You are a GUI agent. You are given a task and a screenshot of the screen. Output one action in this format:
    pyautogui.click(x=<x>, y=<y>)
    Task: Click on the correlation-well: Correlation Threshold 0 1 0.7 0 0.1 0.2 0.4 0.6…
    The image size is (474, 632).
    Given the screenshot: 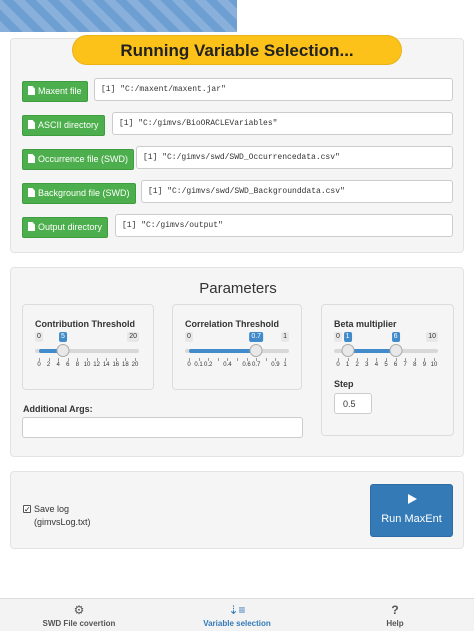 What is the action you would take?
    pyautogui.click(x=237, y=347)
    